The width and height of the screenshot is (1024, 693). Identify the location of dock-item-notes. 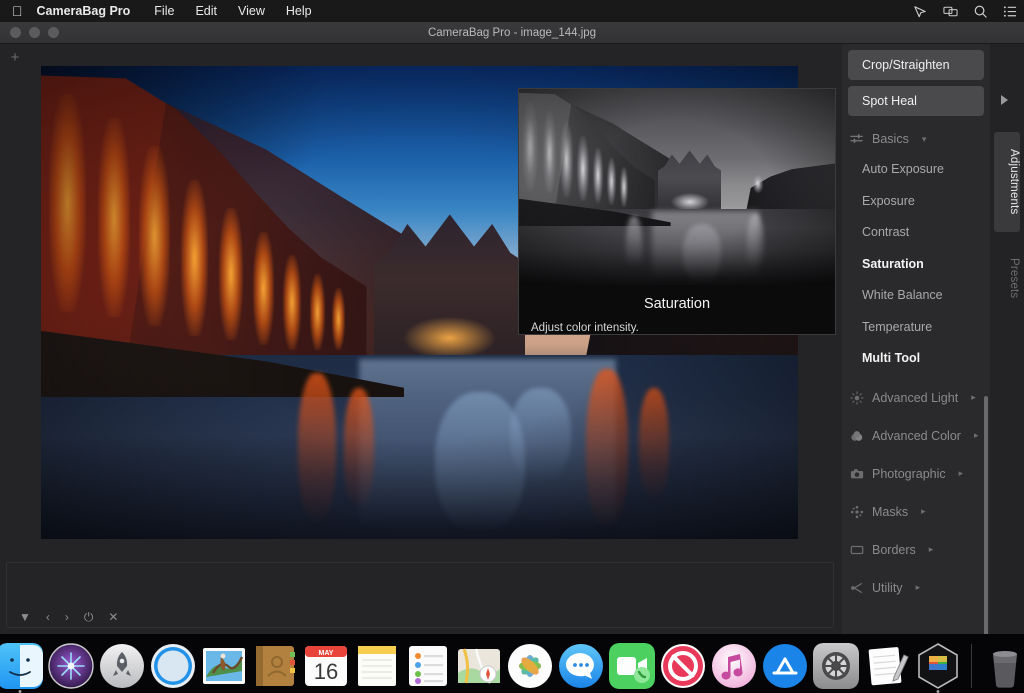
(377, 666).